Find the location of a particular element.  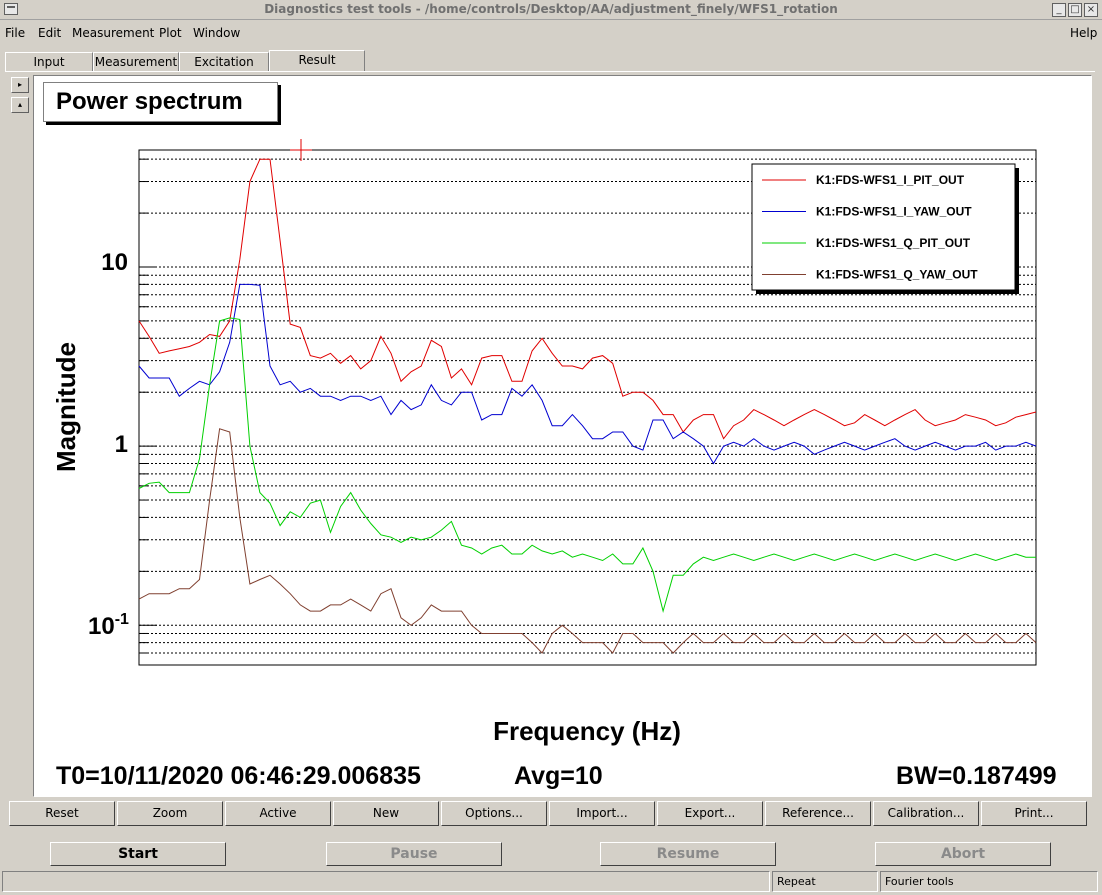

bw-label: BW=0.187499 is located at coordinates (976, 776).